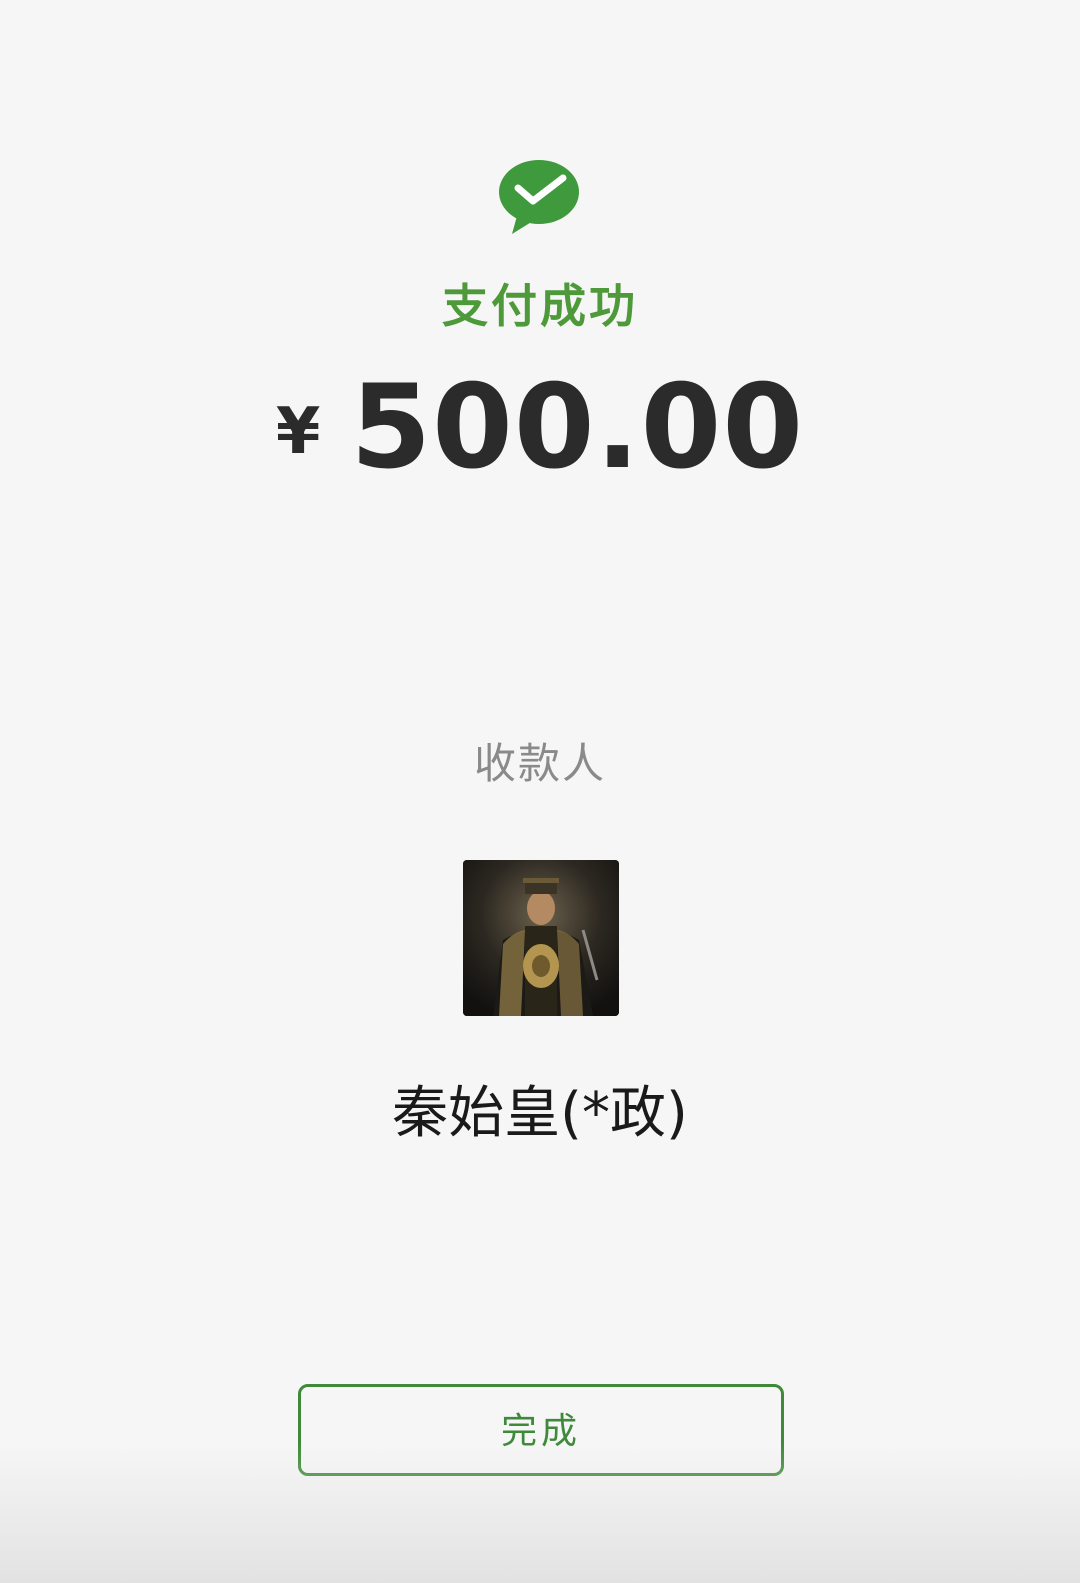  Describe the element at coordinates (577, 427) in the screenshot. I see `amount-value: 500.00` at that location.